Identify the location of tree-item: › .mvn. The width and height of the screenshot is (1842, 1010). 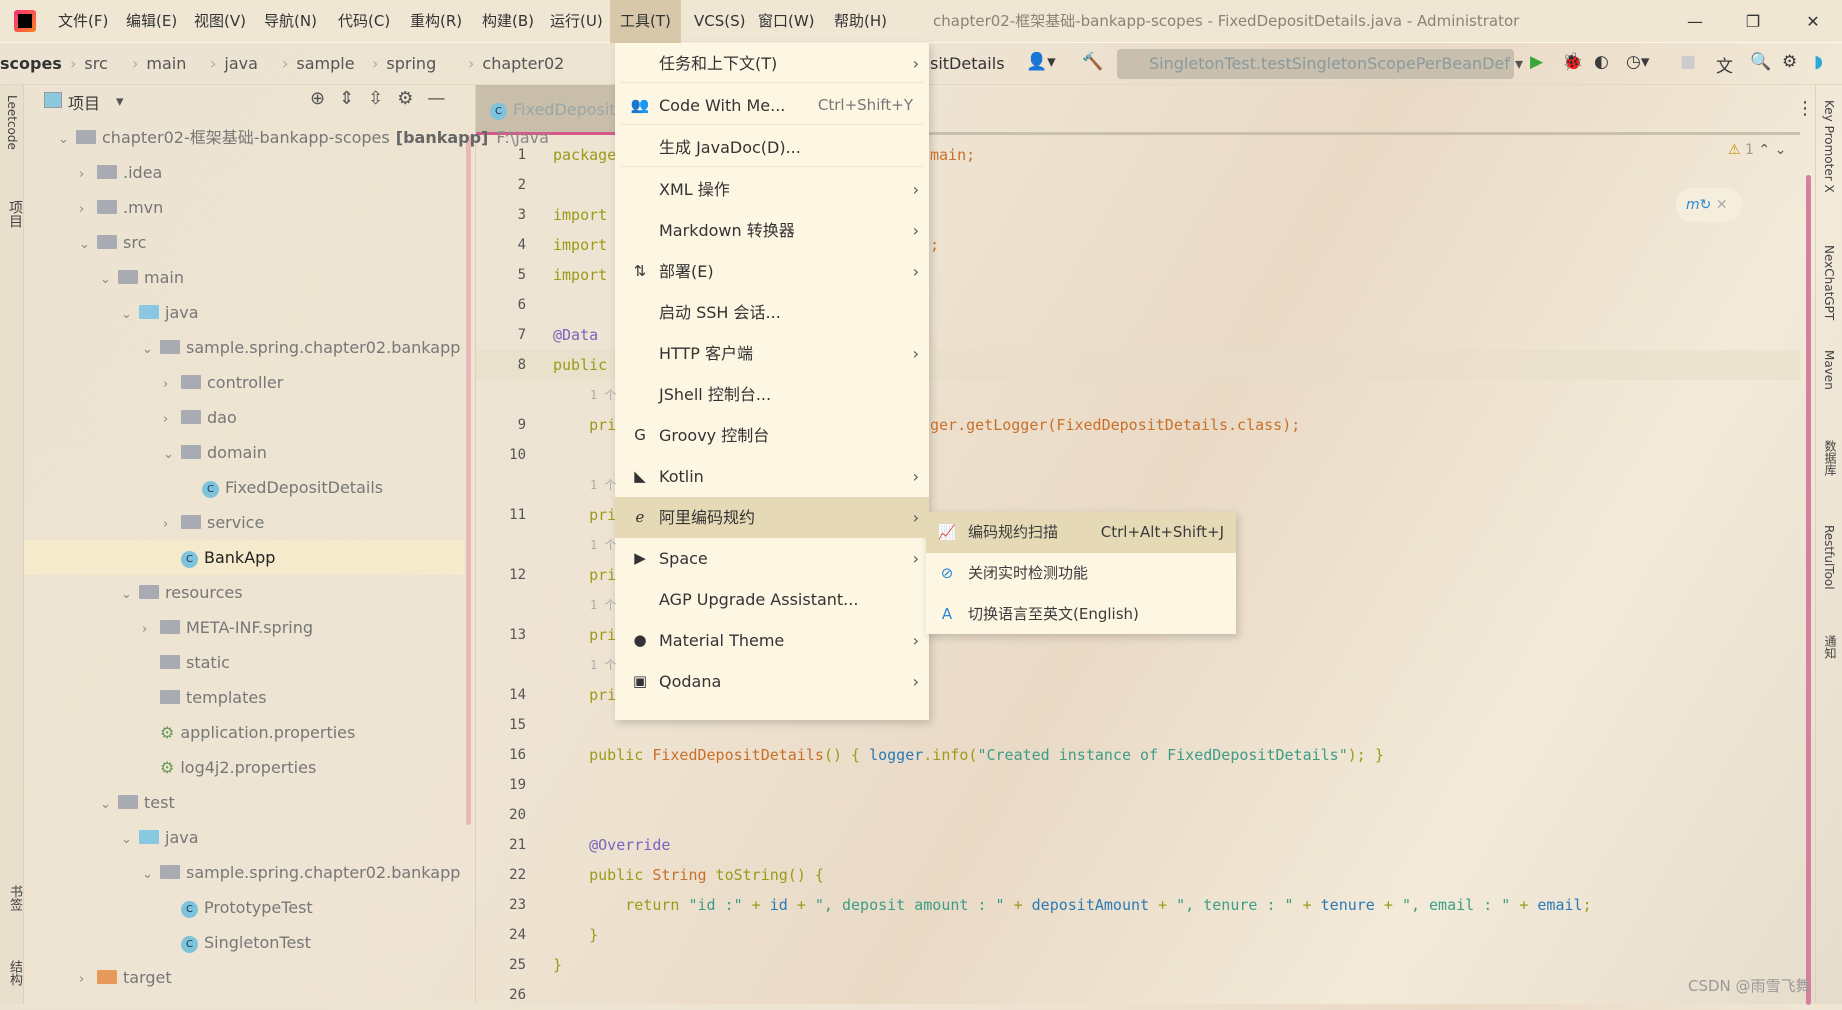
(244, 207).